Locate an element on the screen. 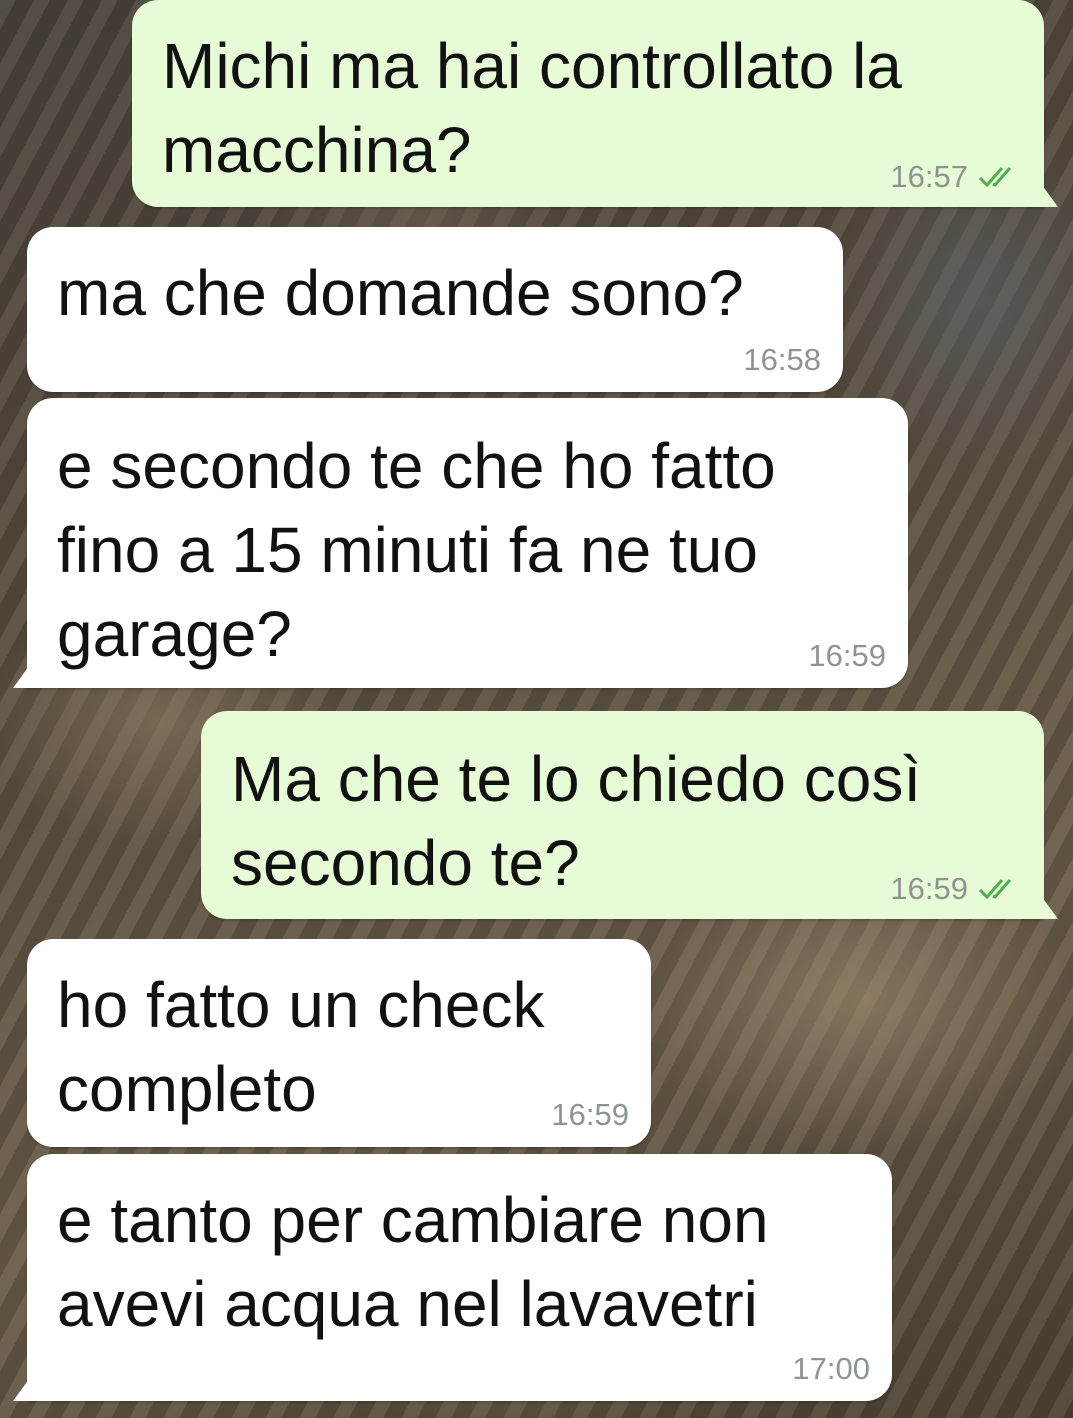 This screenshot has height=1418, width=1073. message-time: 16:58 is located at coordinates (782, 359).